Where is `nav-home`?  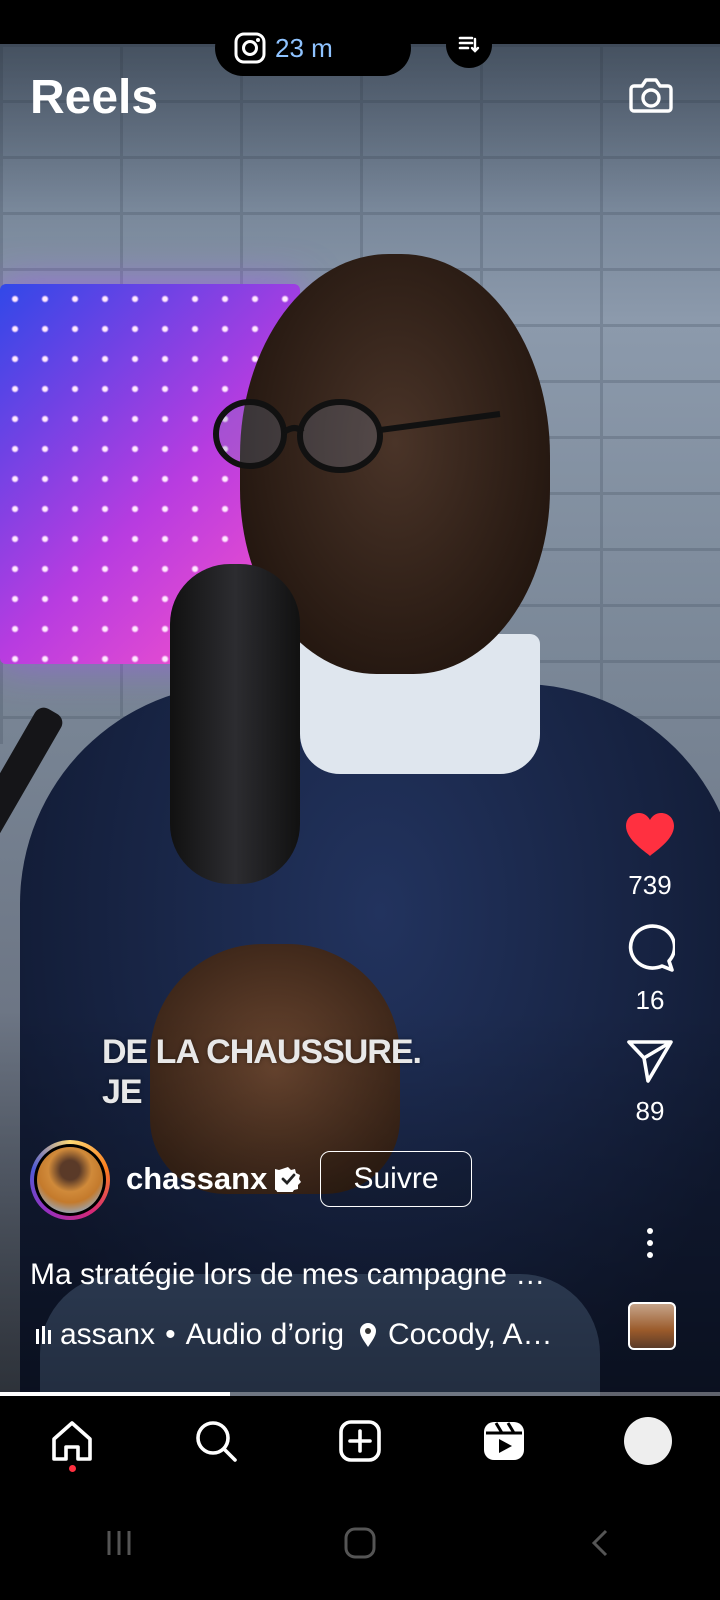 nav-home is located at coordinates (72, 1441).